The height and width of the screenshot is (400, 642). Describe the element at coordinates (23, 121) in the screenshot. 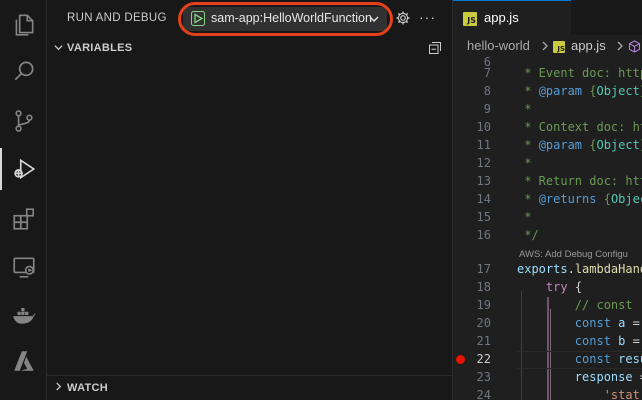

I see `source-control-icon` at that location.